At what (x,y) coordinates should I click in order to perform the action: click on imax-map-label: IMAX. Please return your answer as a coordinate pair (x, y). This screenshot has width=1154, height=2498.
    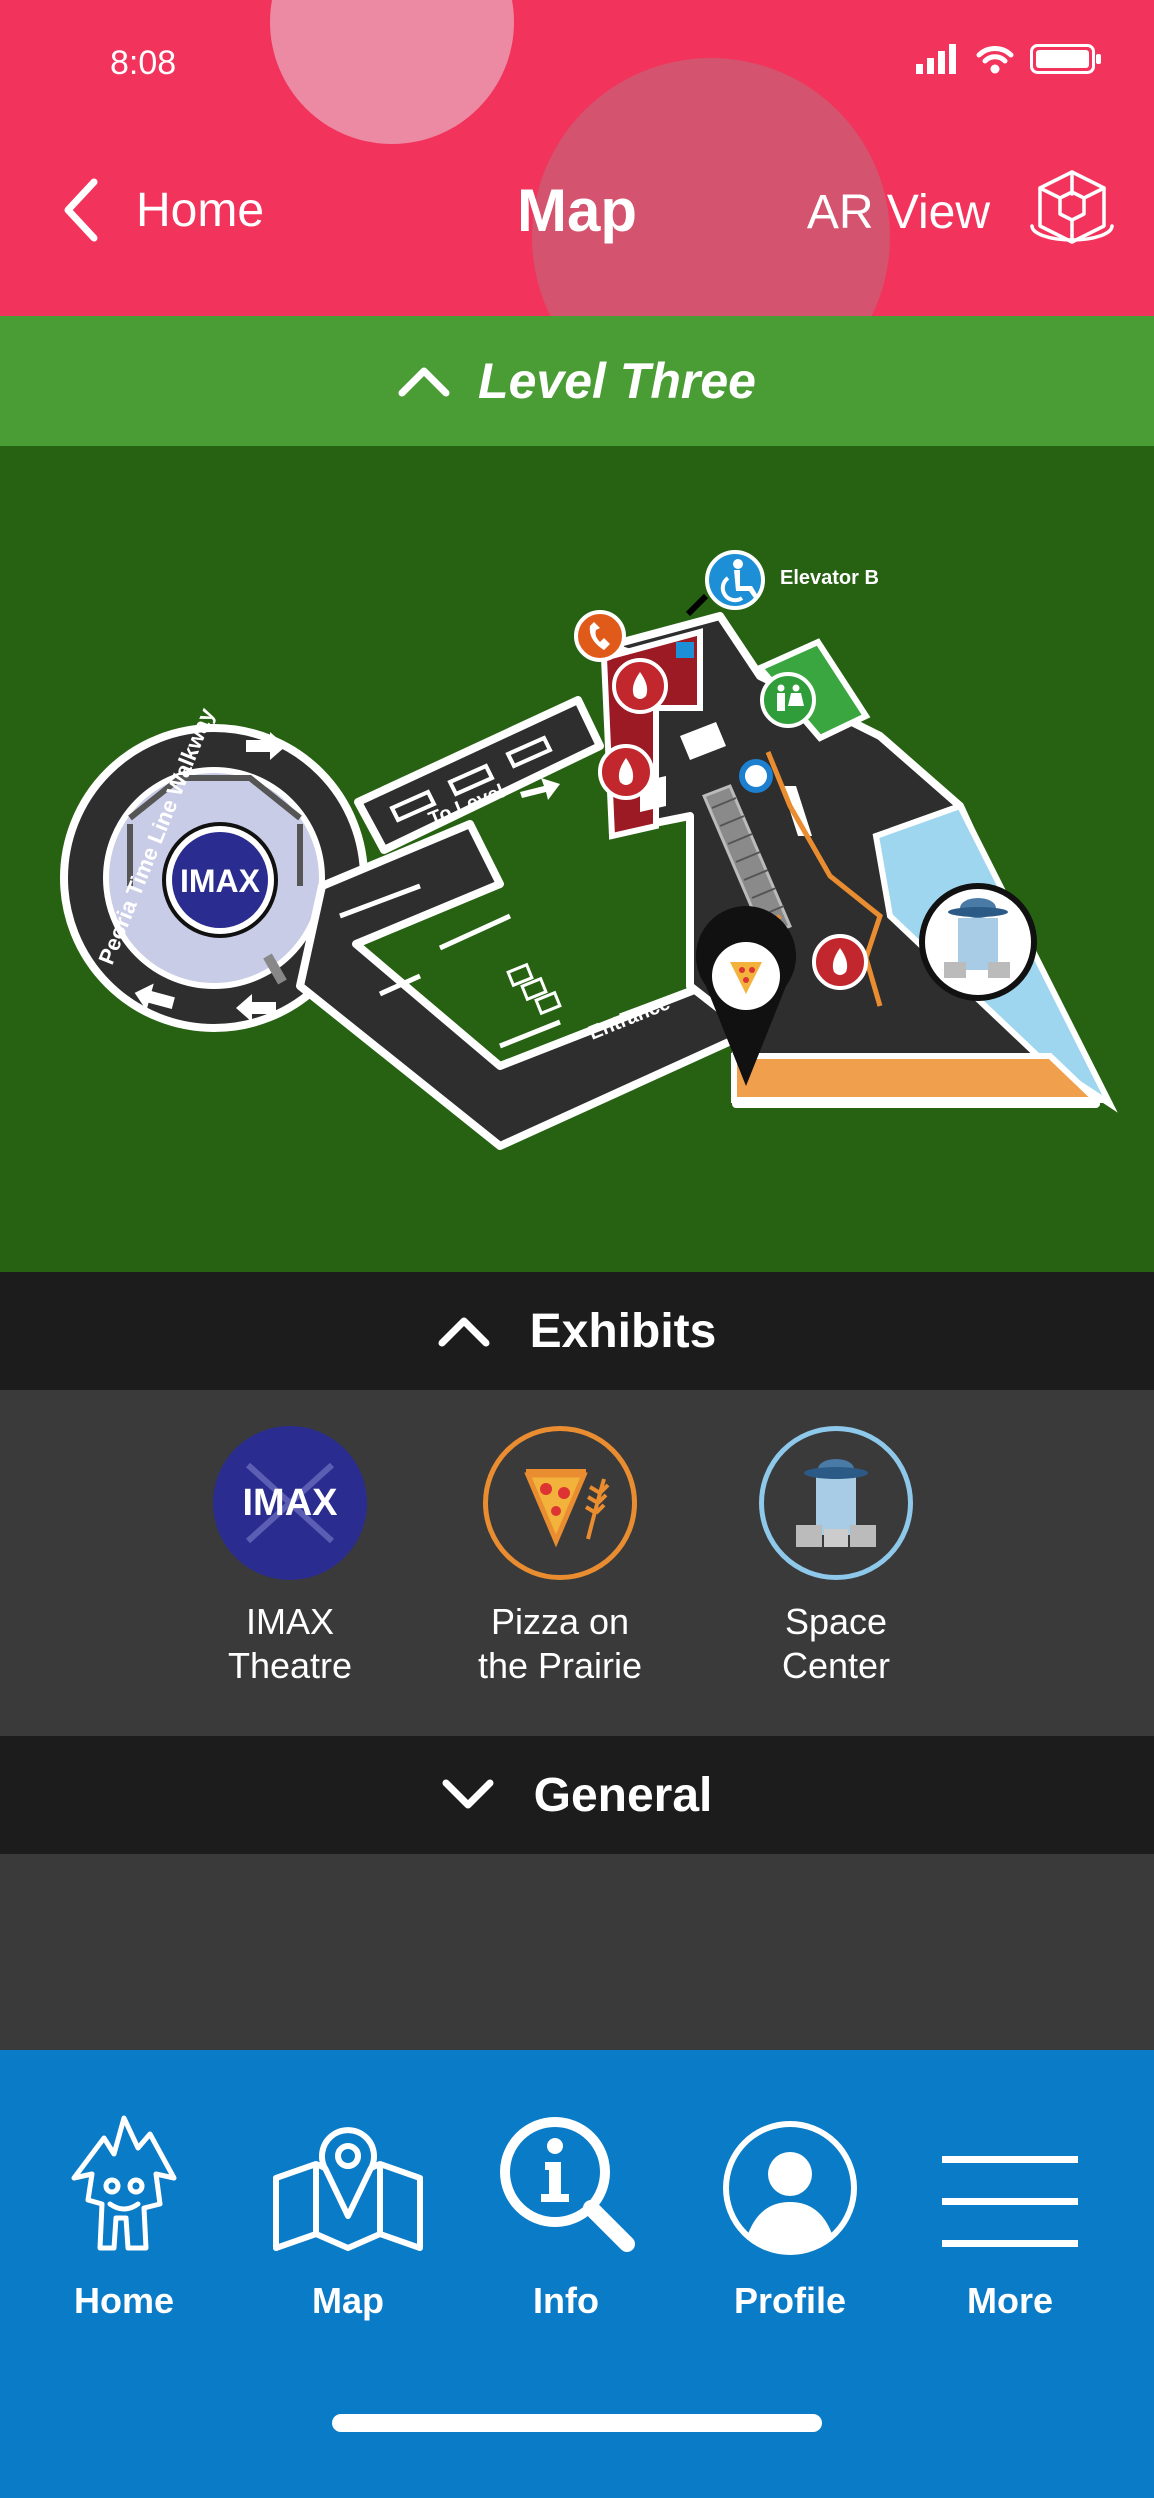
    Looking at the image, I should click on (220, 881).